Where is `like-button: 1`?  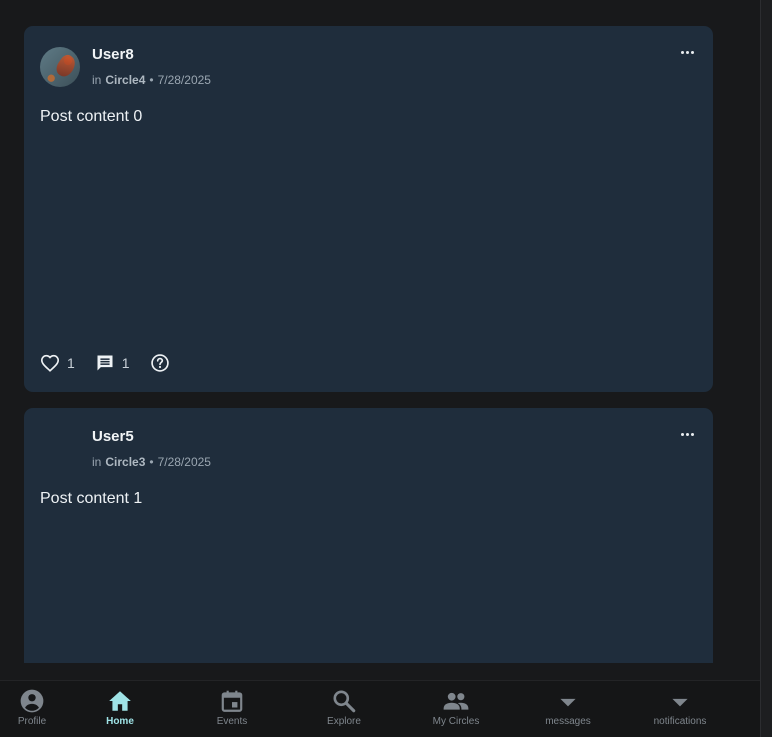 like-button: 1 is located at coordinates (57, 363).